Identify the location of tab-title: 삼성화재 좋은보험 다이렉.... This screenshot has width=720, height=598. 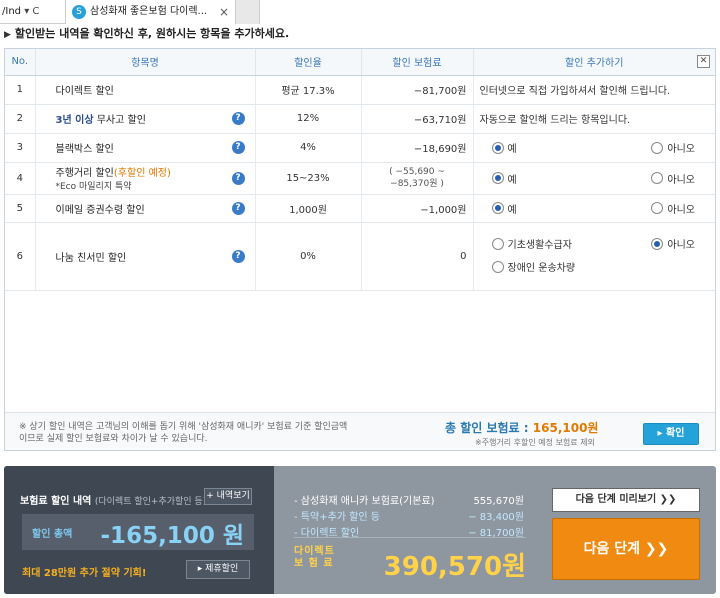
(149, 11).